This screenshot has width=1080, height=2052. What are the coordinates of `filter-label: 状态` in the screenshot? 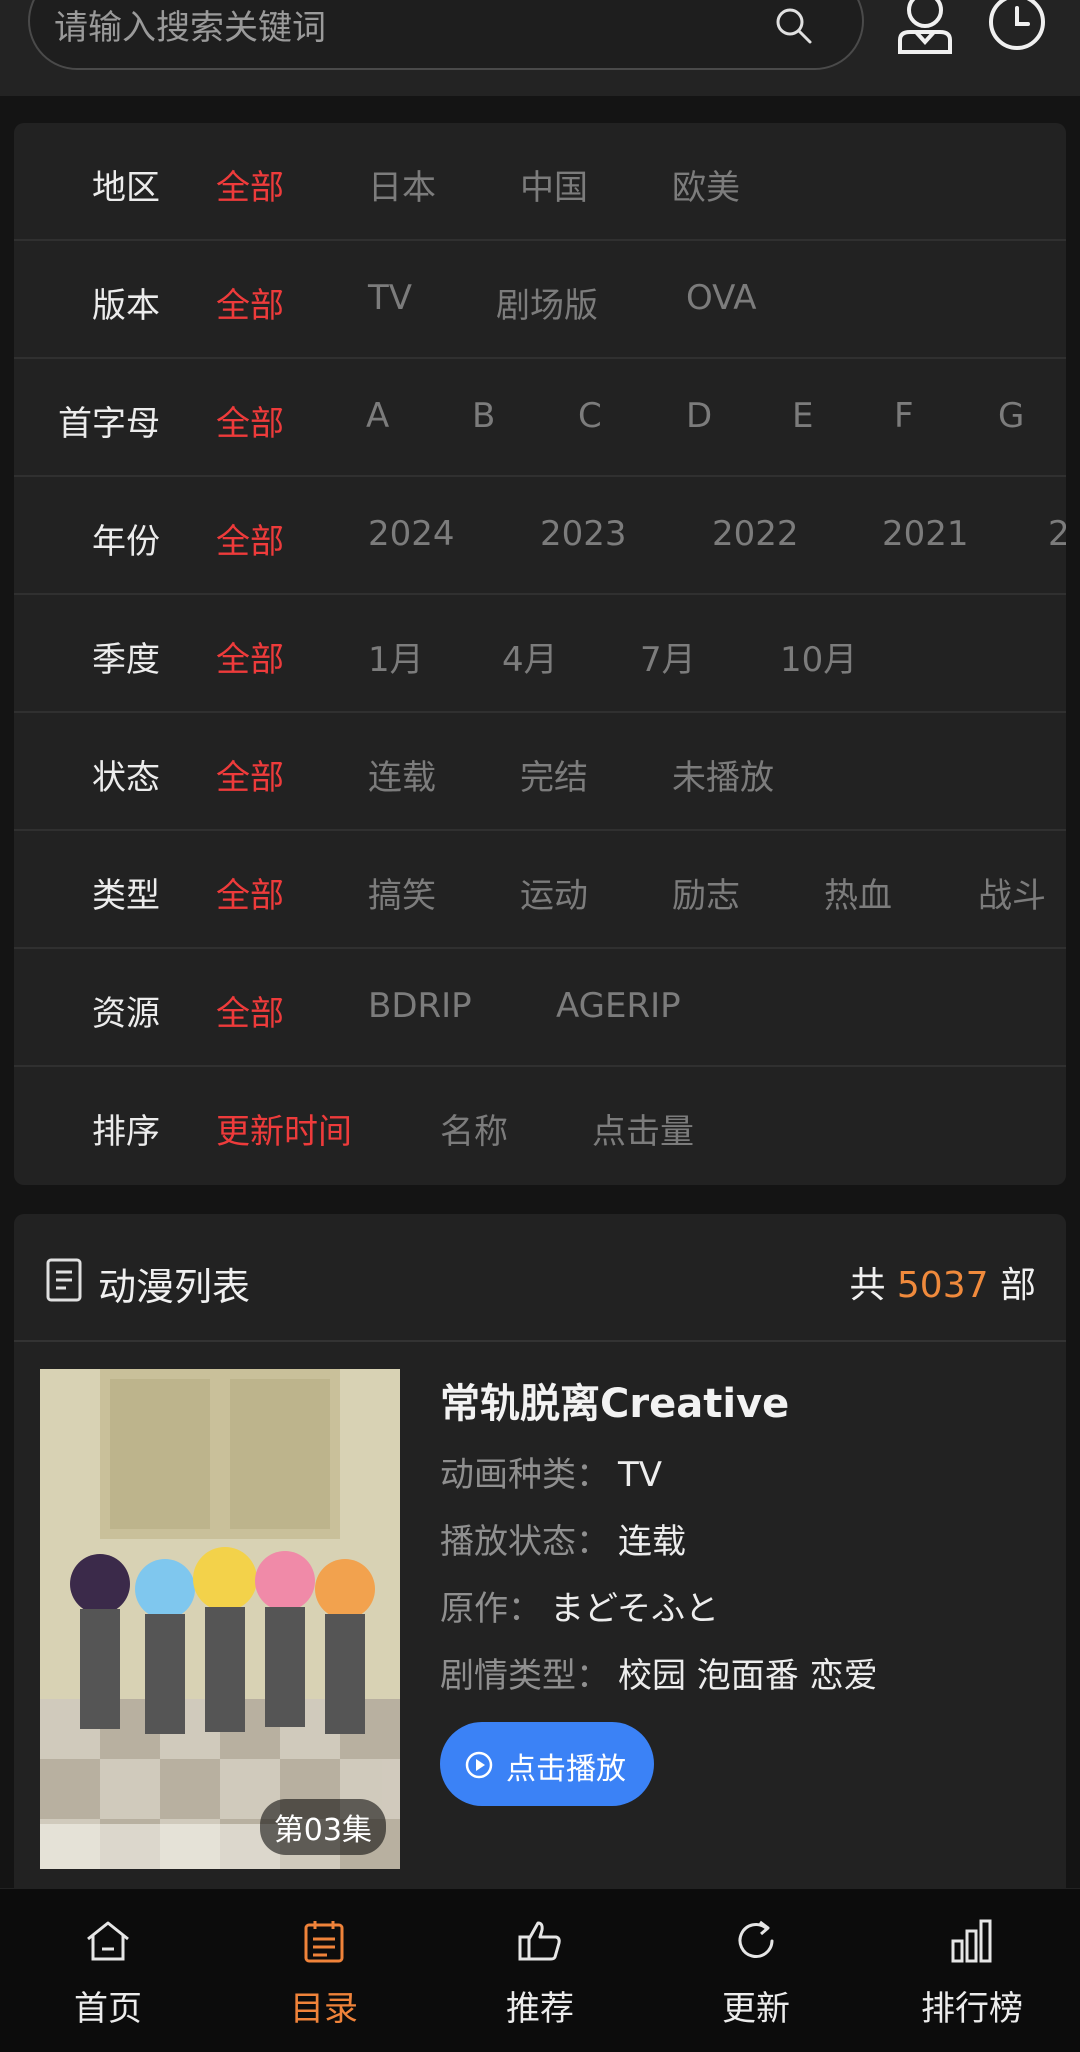 It's located at (126, 778).